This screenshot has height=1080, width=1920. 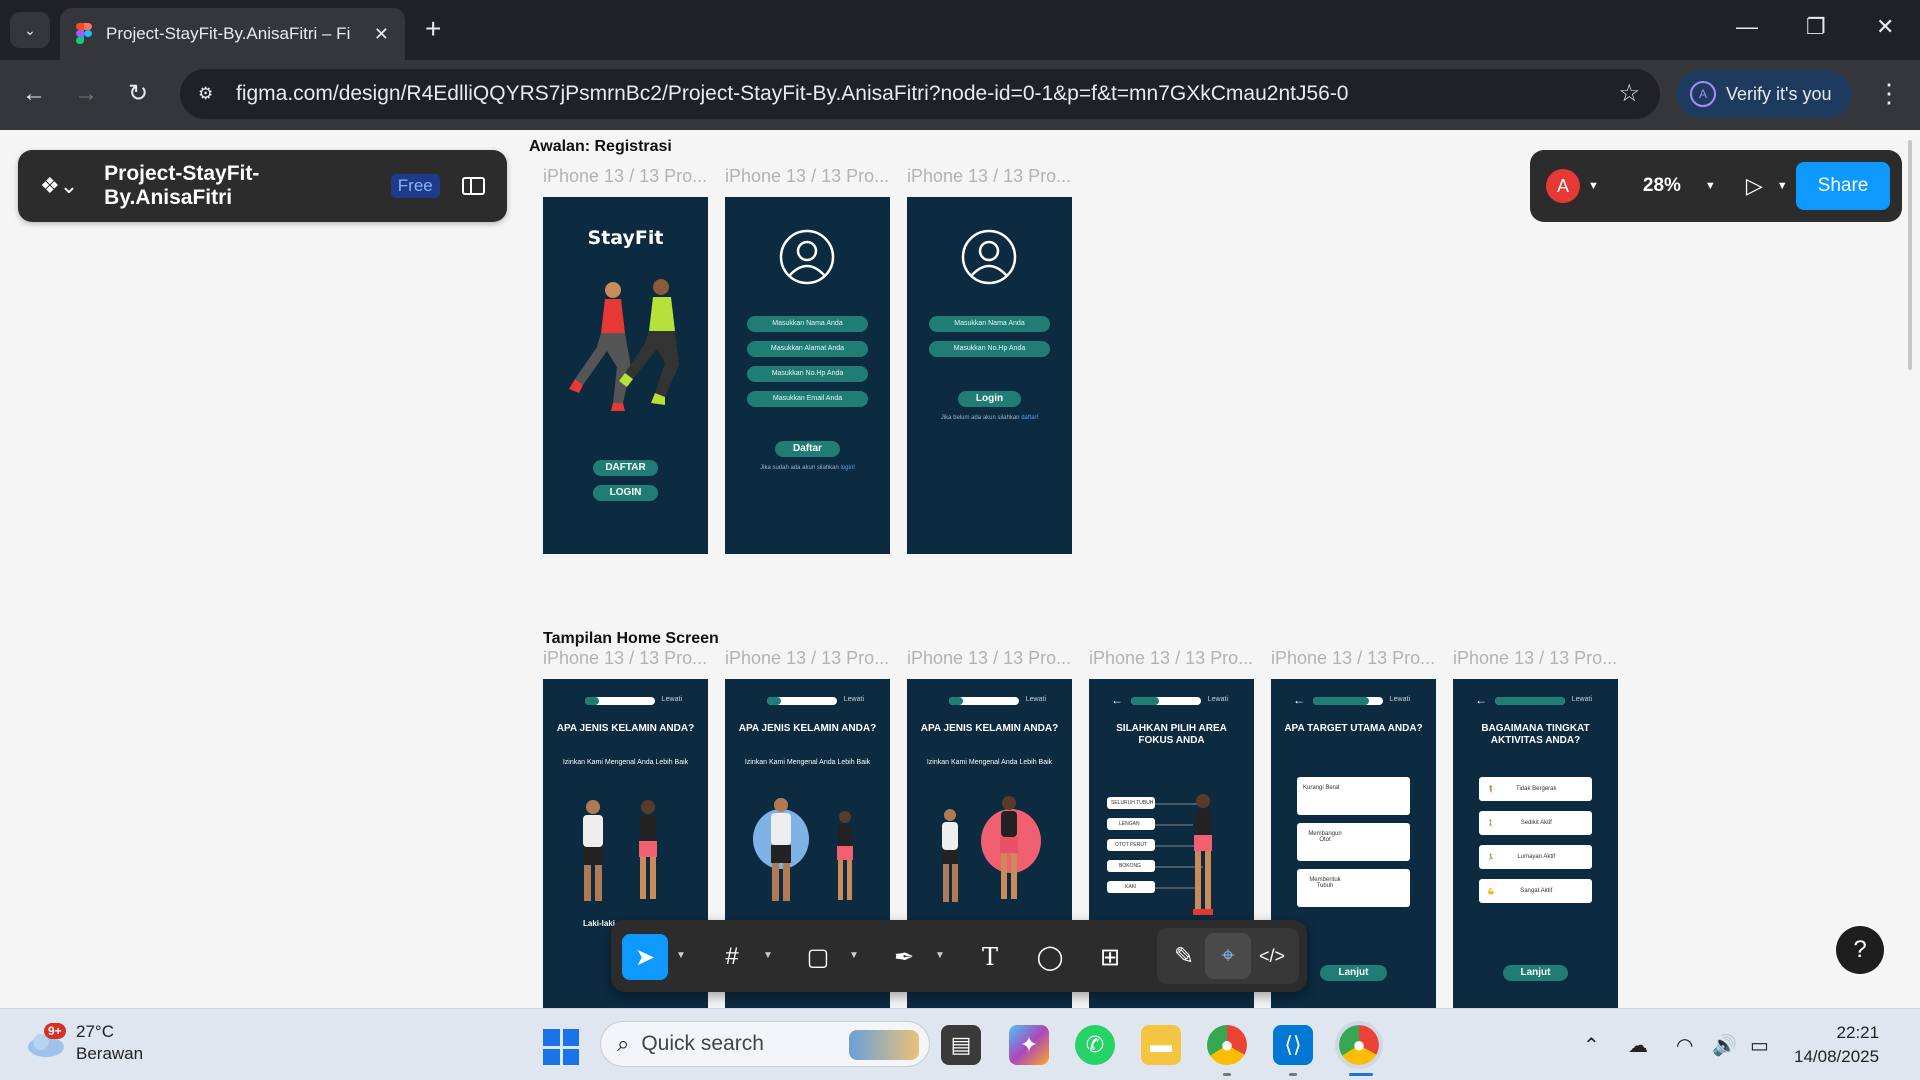 I want to click on activity-option: 💪 Sangat Aktif, so click(x=1535, y=891).